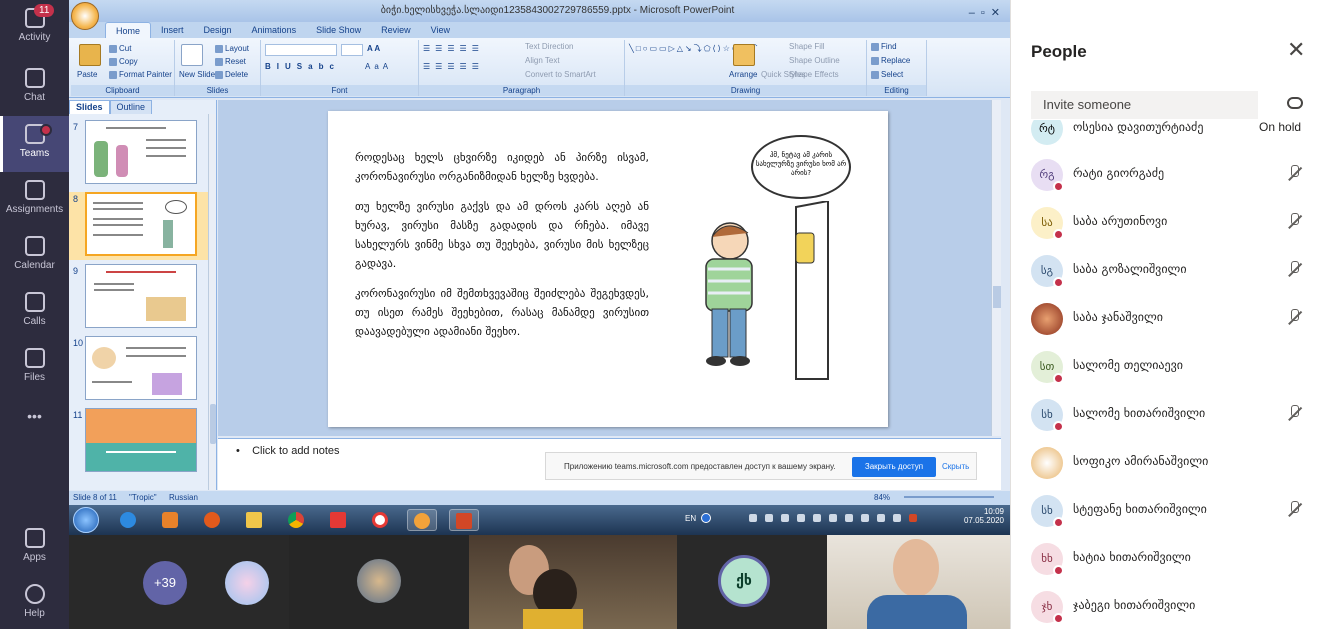  Describe the element at coordinates (440, 30) in the screenshot. I see `tab-view: View` at that location.